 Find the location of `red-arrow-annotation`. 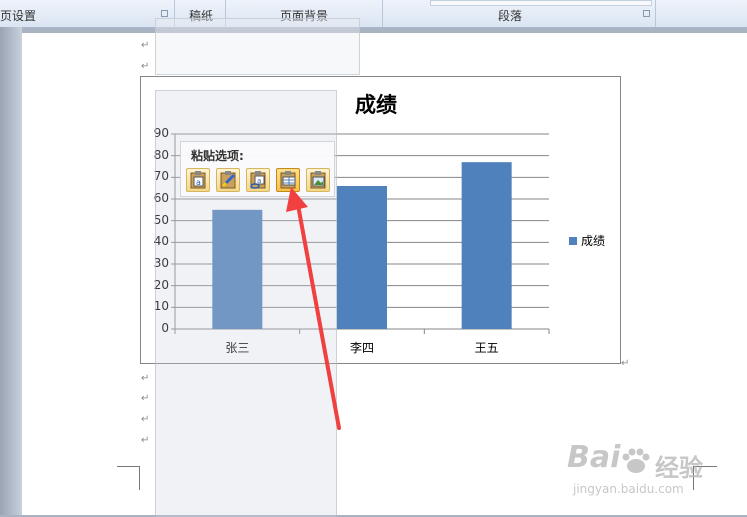

red-arrow-annotation is located at coordinates (313, 308).